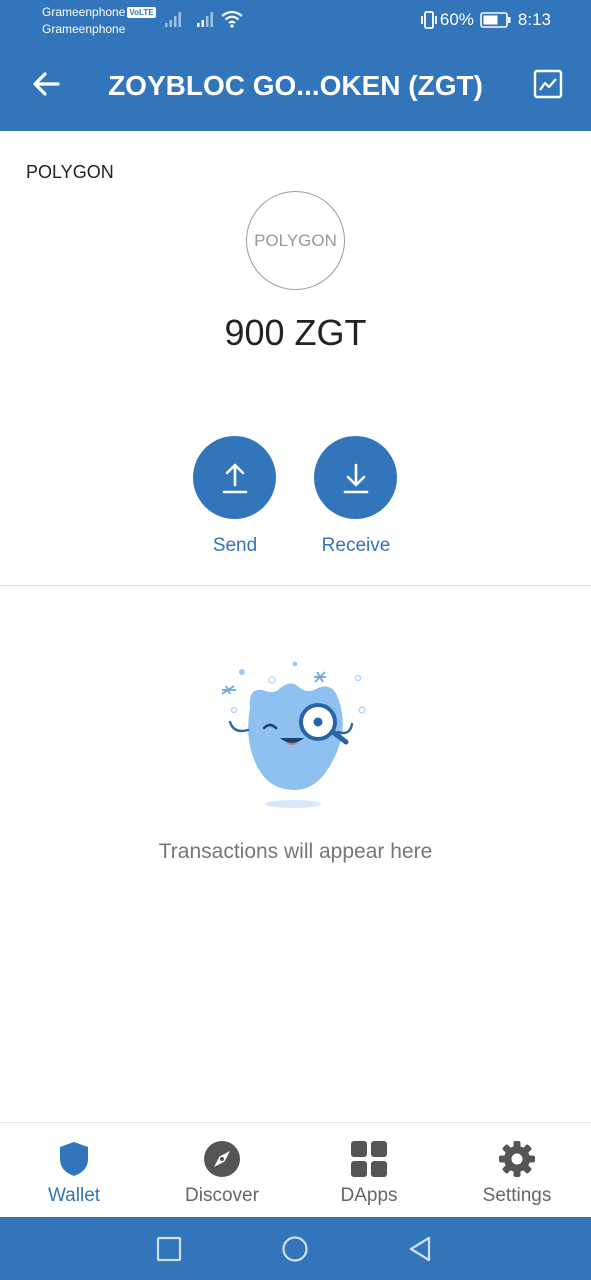  What do you see at coordinates (74, 1159) in the screenshot?
I see `shield-icon` at bounding box center [74, 1159].